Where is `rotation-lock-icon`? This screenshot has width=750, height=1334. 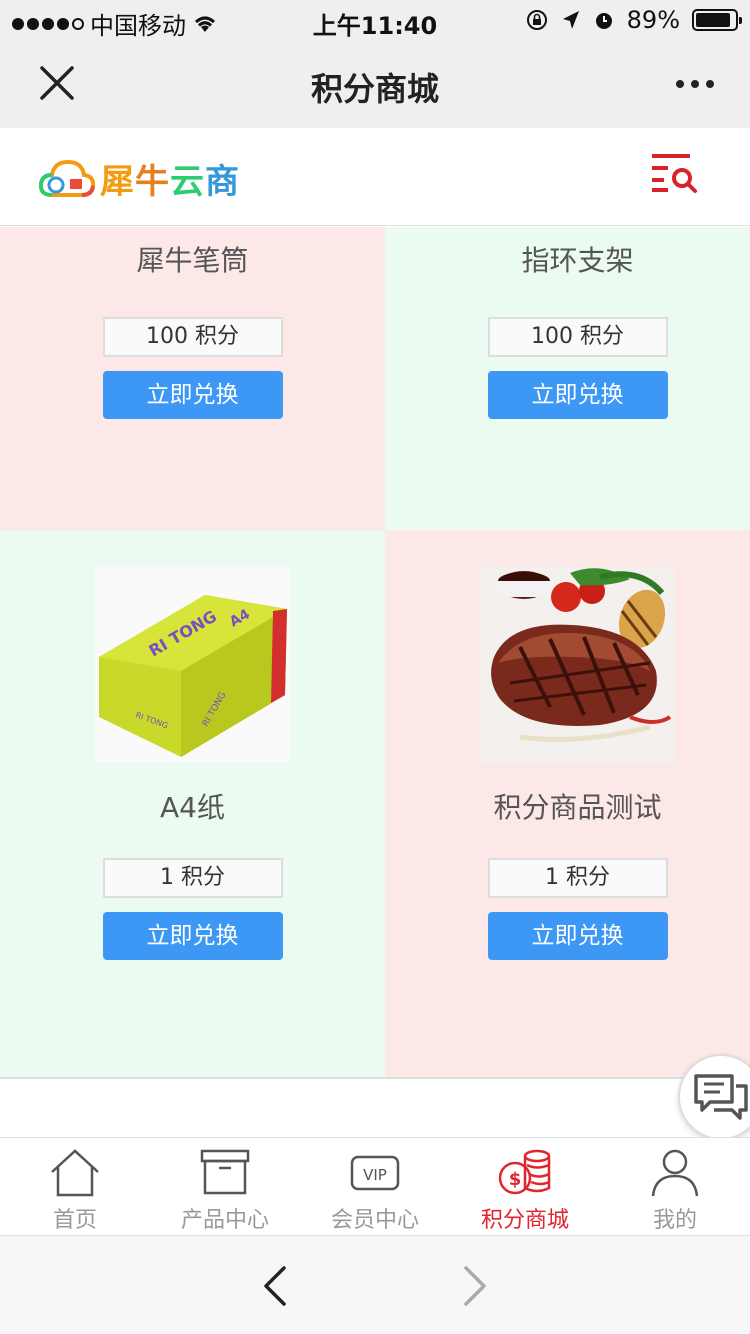 rotation-lock-icon is located at coordinates (536, 20).